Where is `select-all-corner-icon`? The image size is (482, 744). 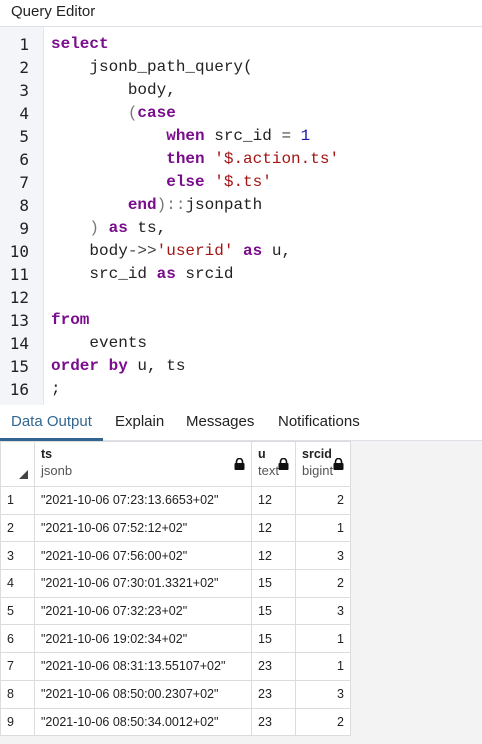 select-all-corner-icon is located at coordinates (23, 474).